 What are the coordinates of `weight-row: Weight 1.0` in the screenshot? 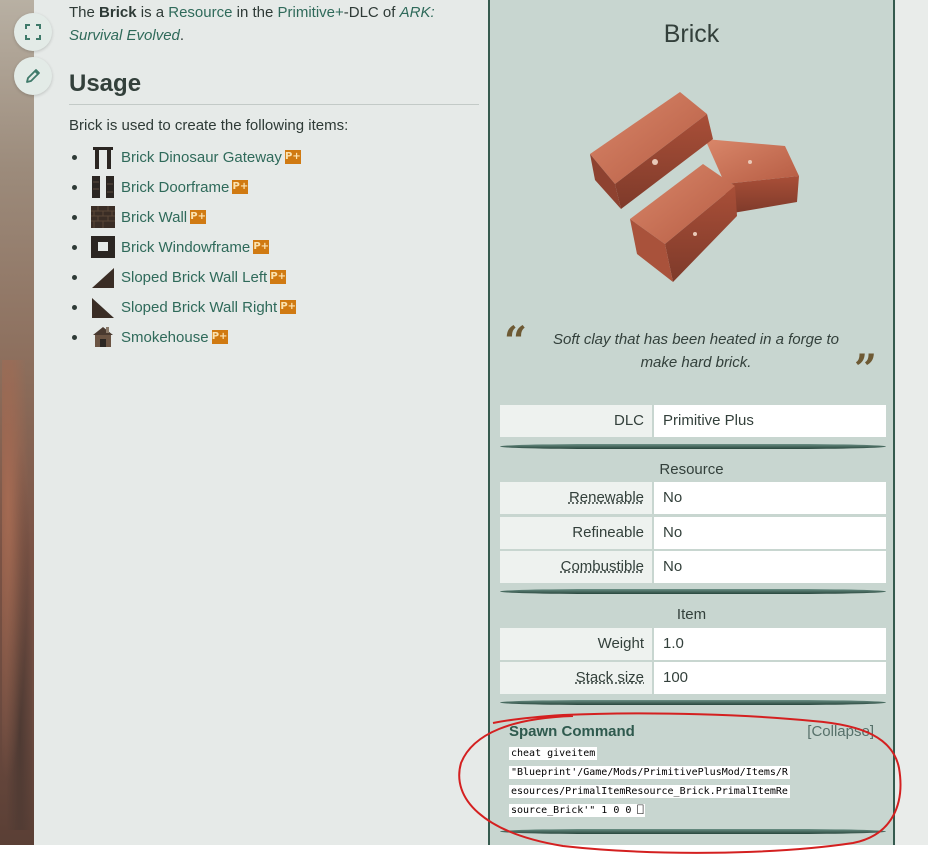 It's located at (693, 644).